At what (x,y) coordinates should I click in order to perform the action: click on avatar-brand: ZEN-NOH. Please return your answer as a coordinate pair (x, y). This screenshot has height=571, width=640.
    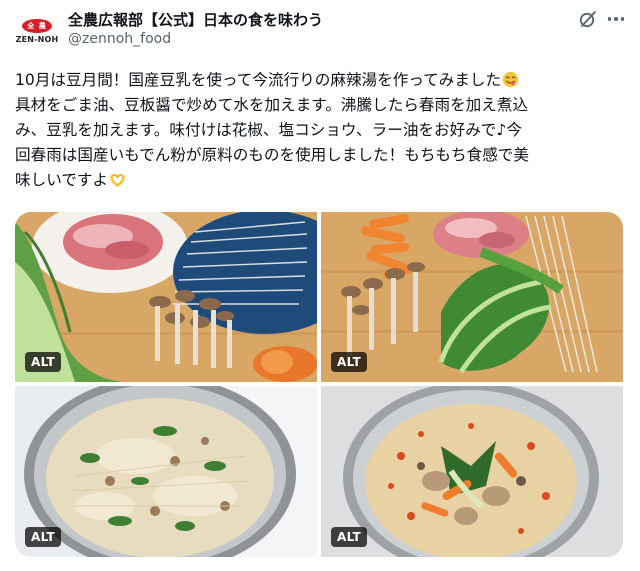
    Looking at the image, I should click on (37, 39).